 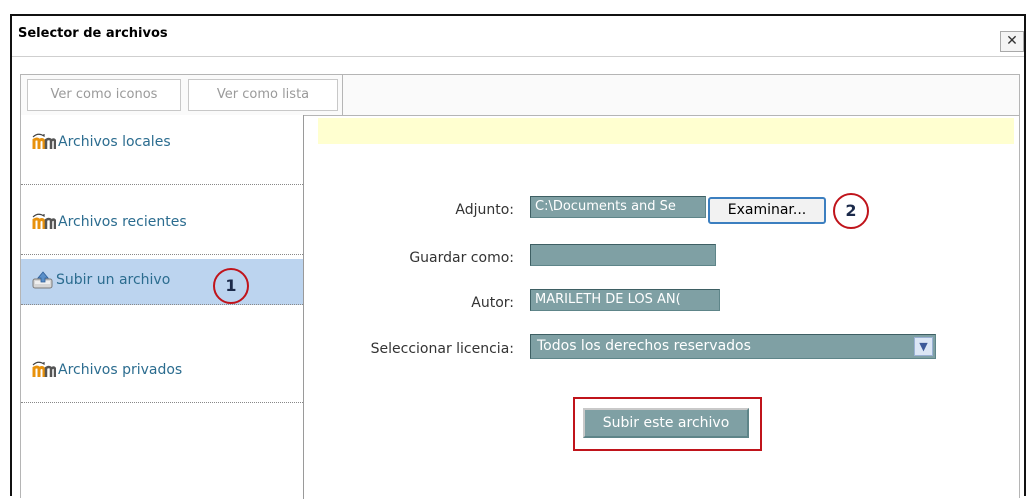 What do you see at coordinates (518, 36) in the screenshot?
I see `dialog-titlebar: Selector de archivos ✕` at bounding box center [518, 36].